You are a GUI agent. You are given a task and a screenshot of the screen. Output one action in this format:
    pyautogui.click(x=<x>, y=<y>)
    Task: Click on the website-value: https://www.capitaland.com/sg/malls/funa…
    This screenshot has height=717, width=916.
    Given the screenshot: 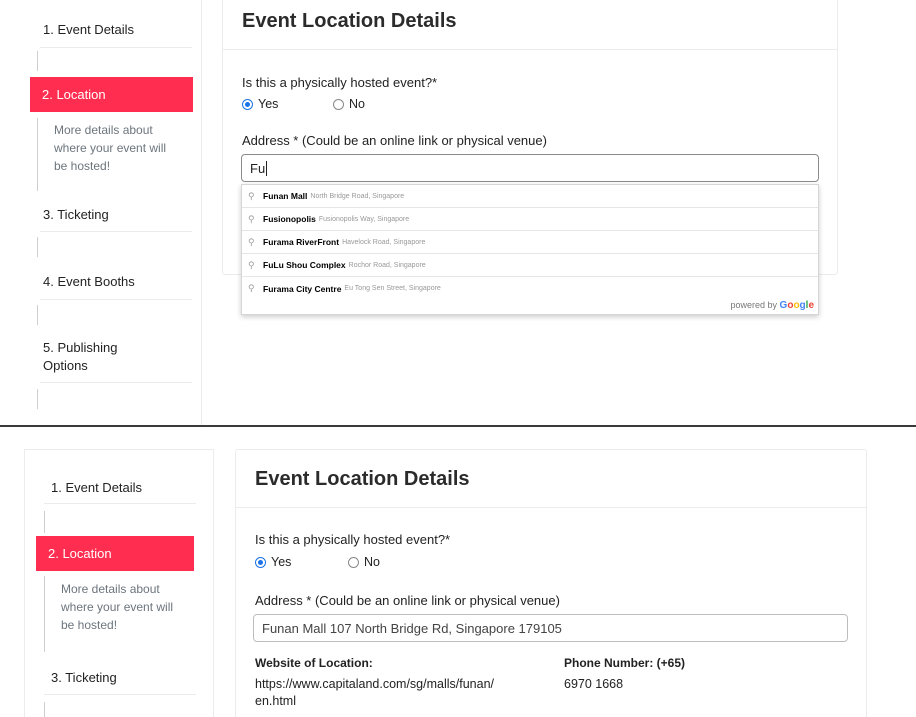 What is the action you would take?
    pyautogui.click(x=374, y=693)
    